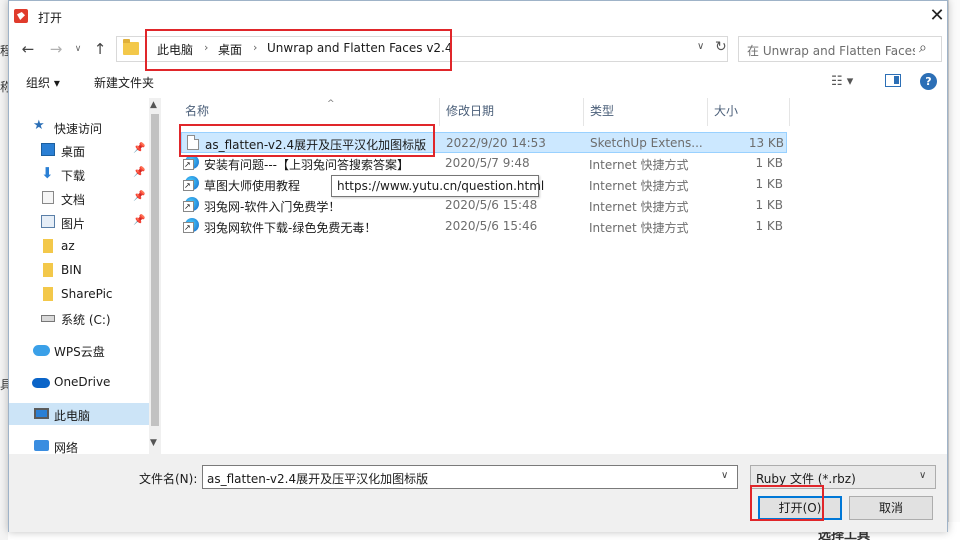 Image resolution: width=960 pixels, height=540 pixels. What do you see at coordinates (766, 143) in the screenshot?
I see `file-size: 13 KB` at bounding box center [766, 143].